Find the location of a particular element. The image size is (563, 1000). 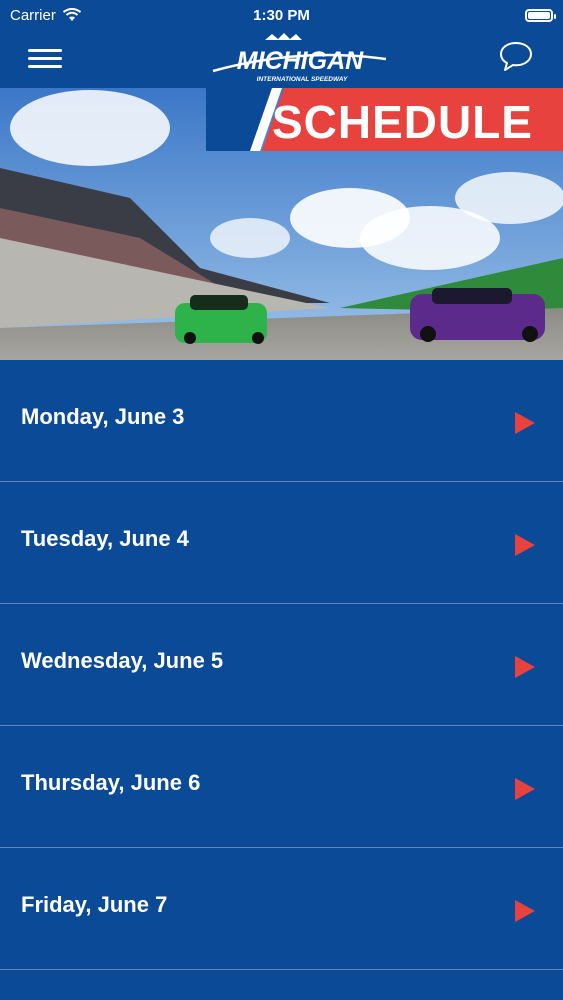

michigan-speedway-logo: MICHIGAN INTERNATIONAL SPEEDWAY is located at coordinates (299, 58).